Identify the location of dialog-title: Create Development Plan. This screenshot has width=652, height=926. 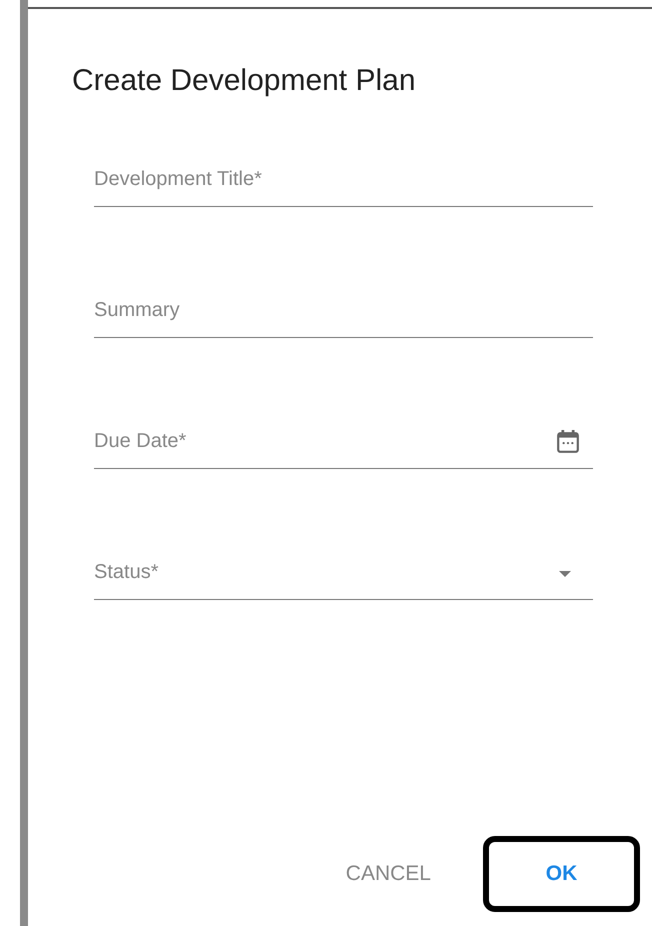
(244, 81).